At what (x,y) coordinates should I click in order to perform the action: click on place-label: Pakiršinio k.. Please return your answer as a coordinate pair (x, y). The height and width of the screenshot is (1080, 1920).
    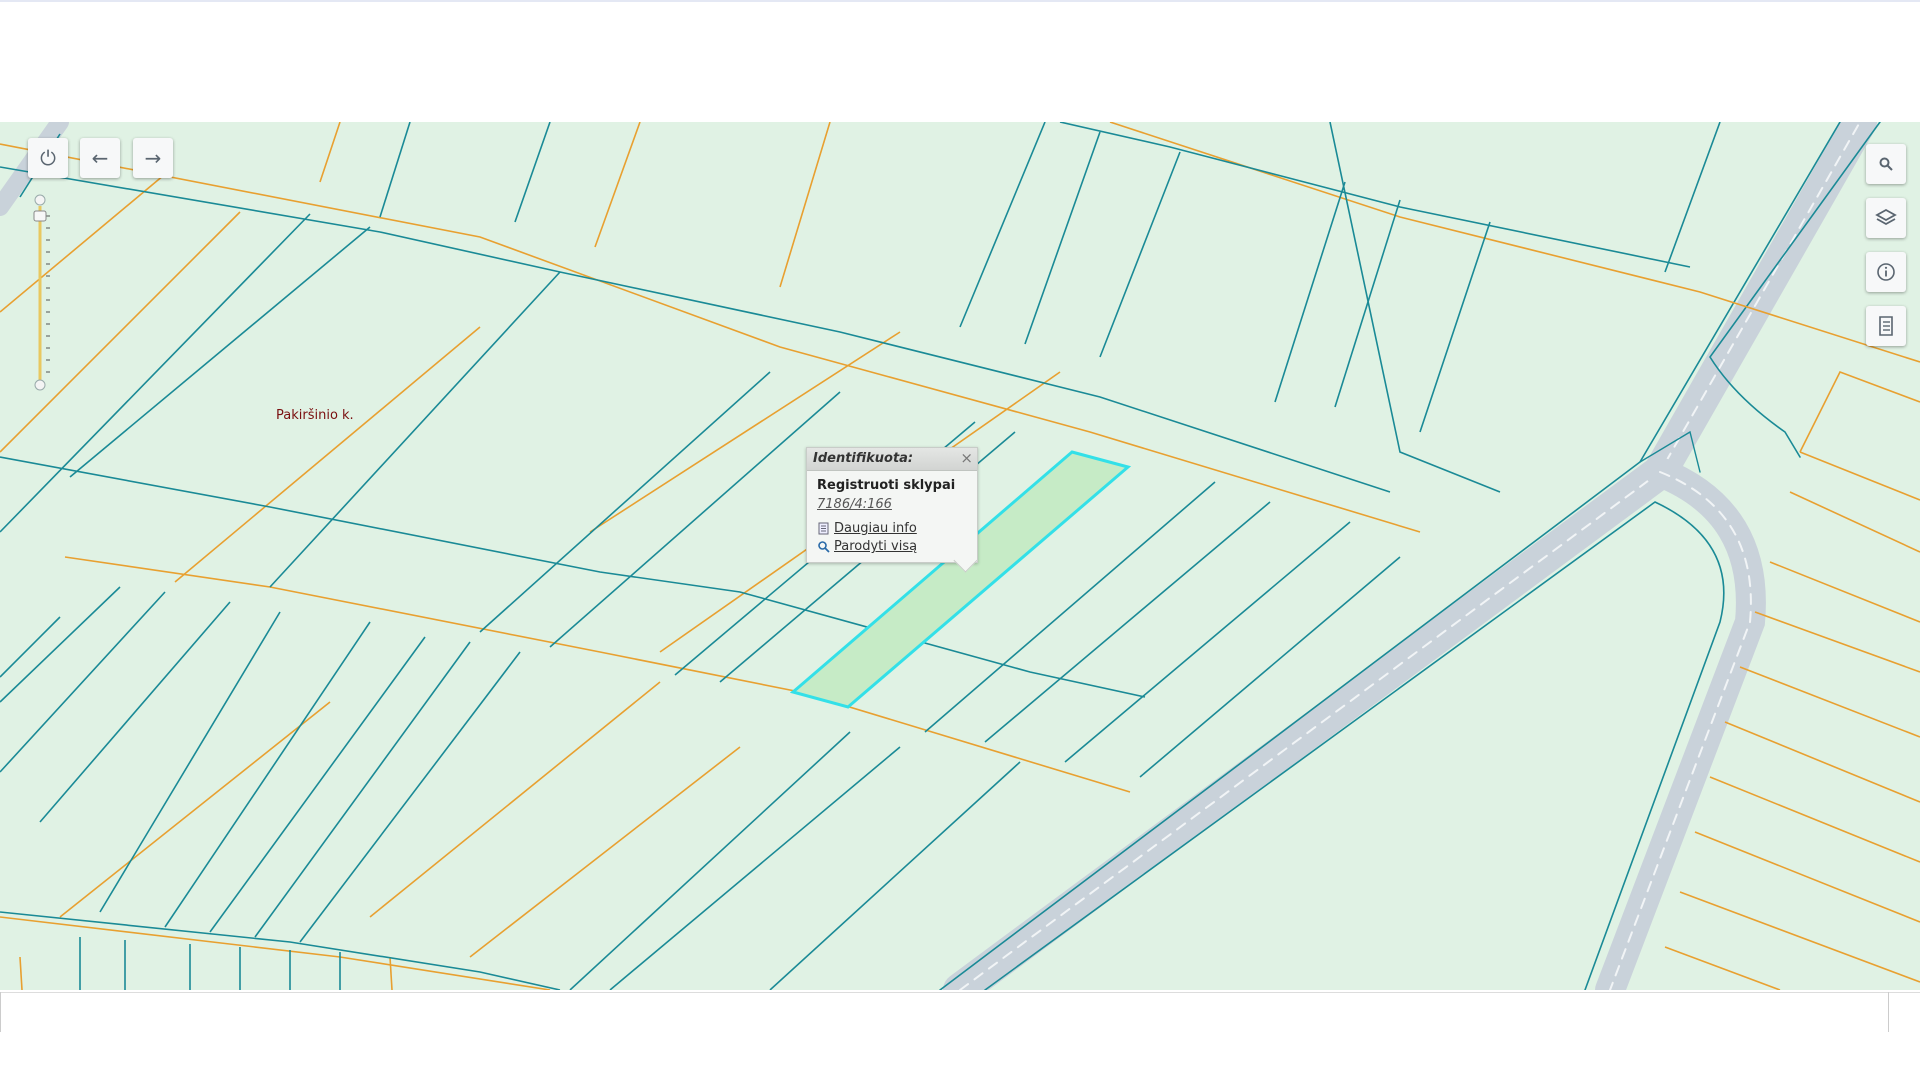
    Looking at the image, I should click on (315, 415).